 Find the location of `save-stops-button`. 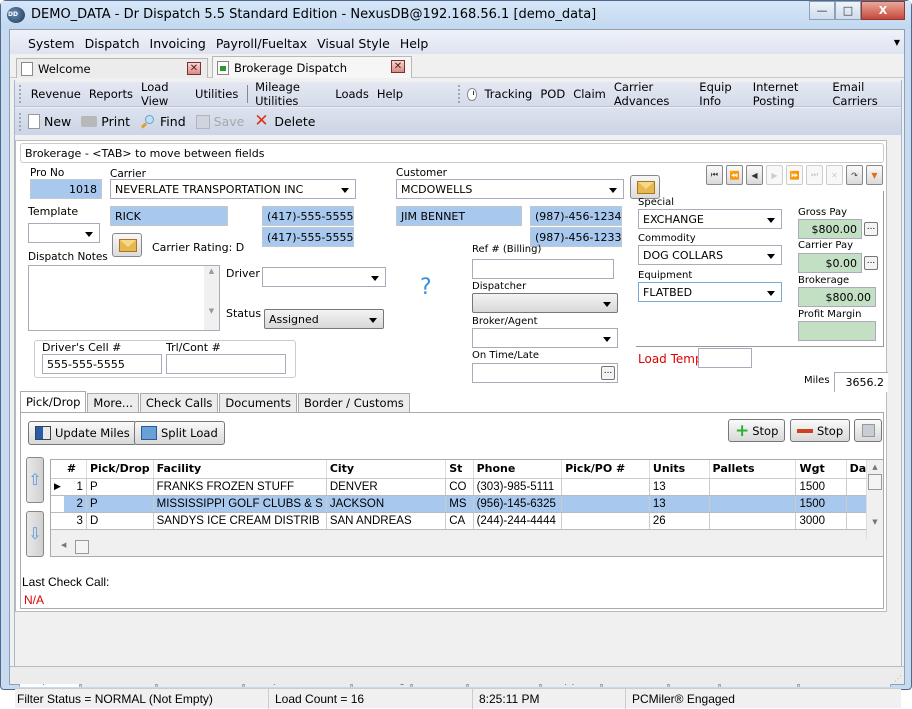

save-stops-button is located at coordinates (868, 430).